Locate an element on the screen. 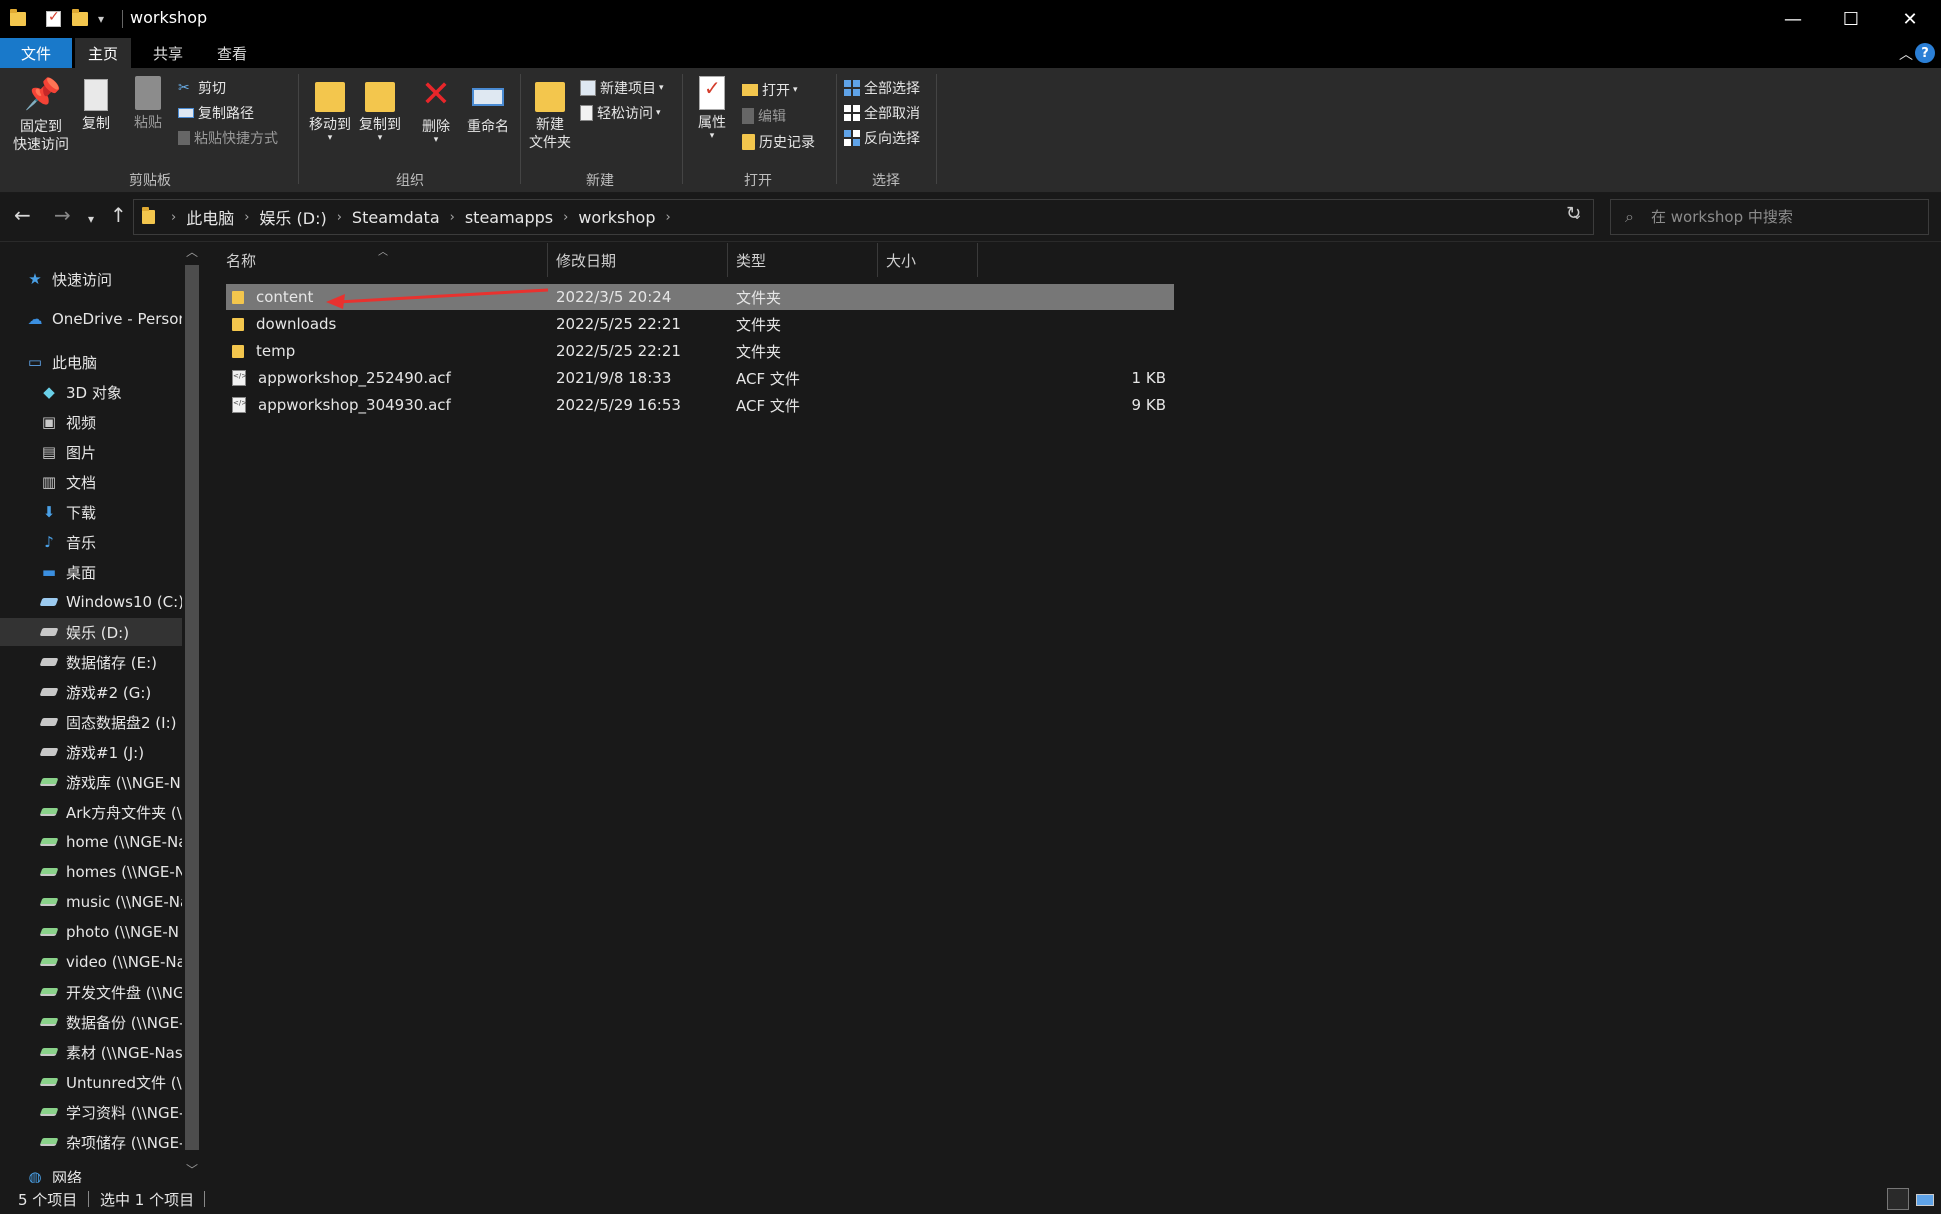 The height and width of the screenshot is (1214, 1941). recent-locations-dropdown-icon: ▾ is located at coordinates (91, 219).